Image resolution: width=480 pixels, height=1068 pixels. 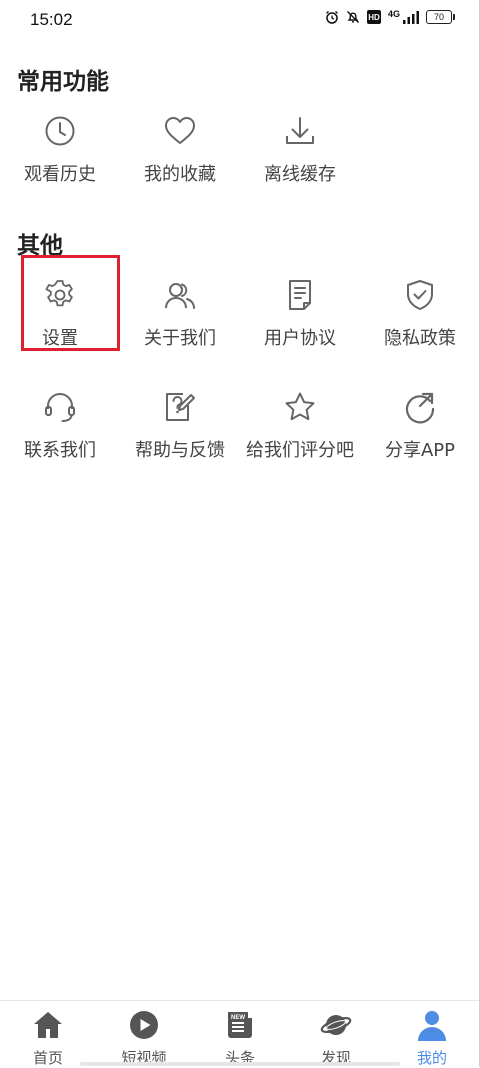 What do you see at coordinates (393, 14) in the screenshot?
I see `network-label: 4G` at bounding box center [393, 14].